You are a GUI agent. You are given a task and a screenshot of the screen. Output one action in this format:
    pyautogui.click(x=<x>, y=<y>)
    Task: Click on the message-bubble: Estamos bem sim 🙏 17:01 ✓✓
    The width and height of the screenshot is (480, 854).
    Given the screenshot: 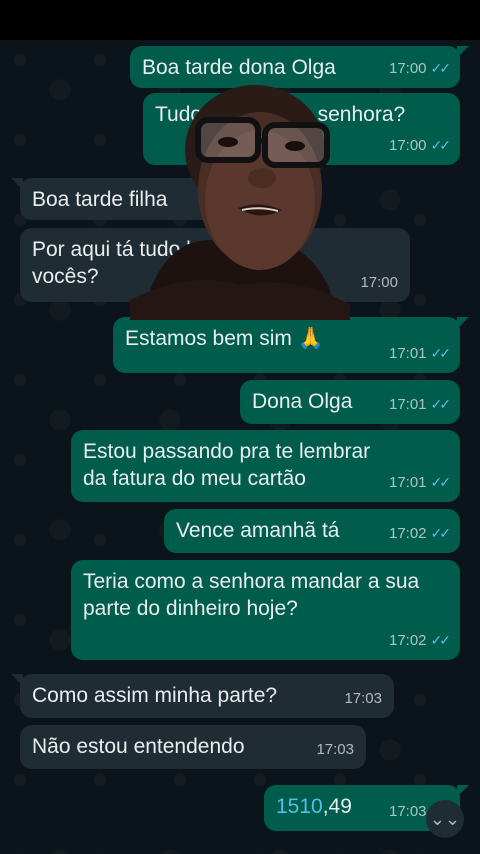 What is the action you would take?
    pyautogui.click(x=291, y=345)
    